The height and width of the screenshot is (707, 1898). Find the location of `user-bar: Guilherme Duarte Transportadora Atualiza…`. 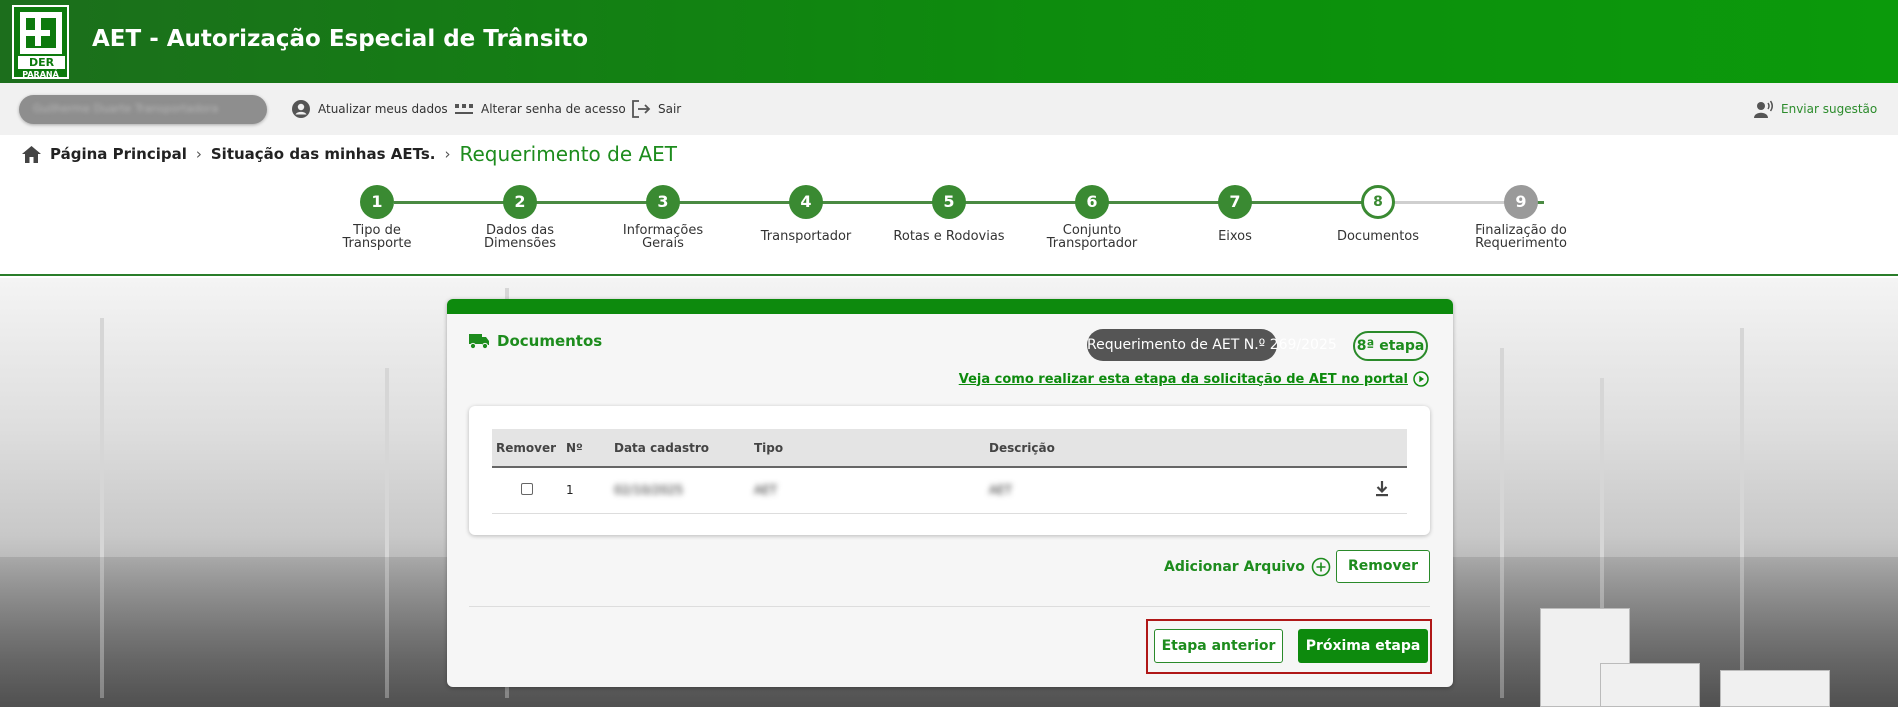

user-bar: Guilherme Duarte Transportadora Atualiza… is located at coordinates (949, 109).